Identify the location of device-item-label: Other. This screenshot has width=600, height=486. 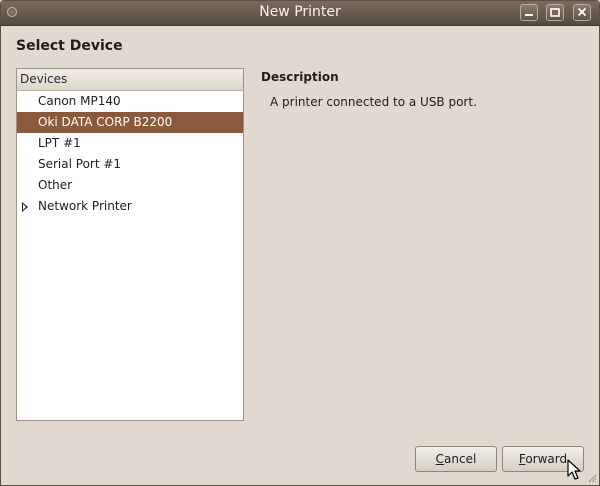
(55, 185).